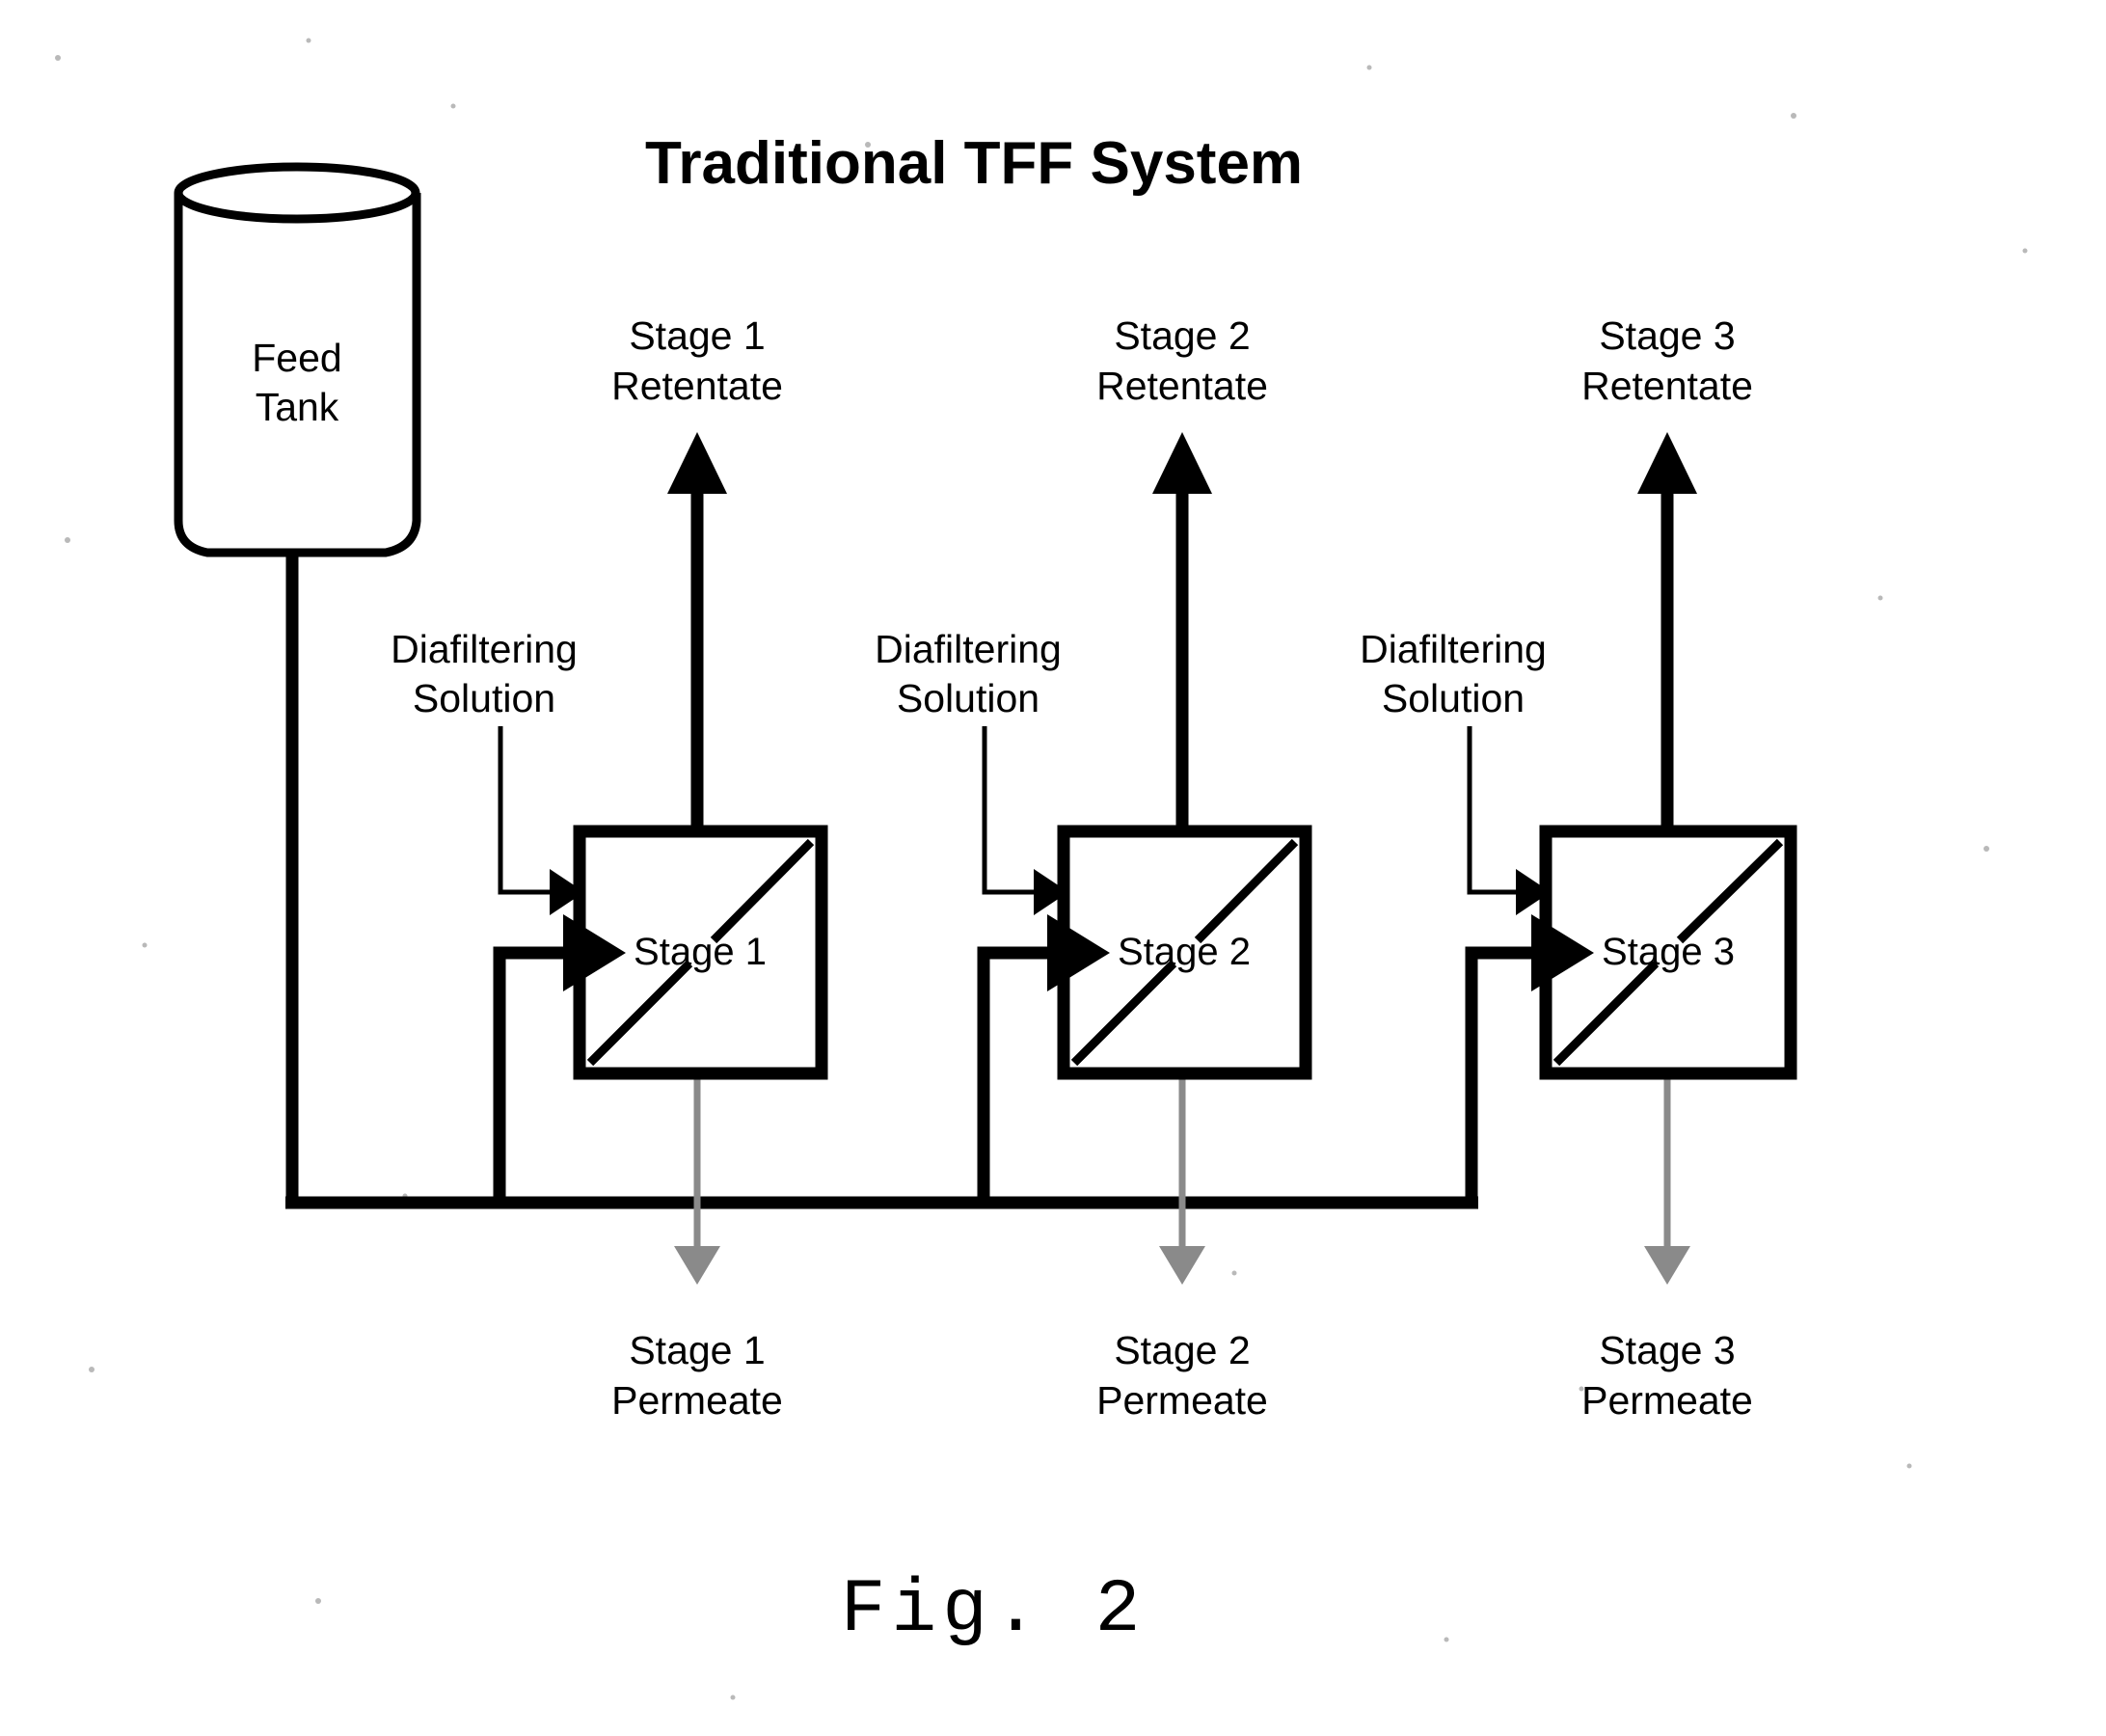 The image size is (2106, 1736). I want to click on stage-2-feed-arrowhead, so click(1078, 952).